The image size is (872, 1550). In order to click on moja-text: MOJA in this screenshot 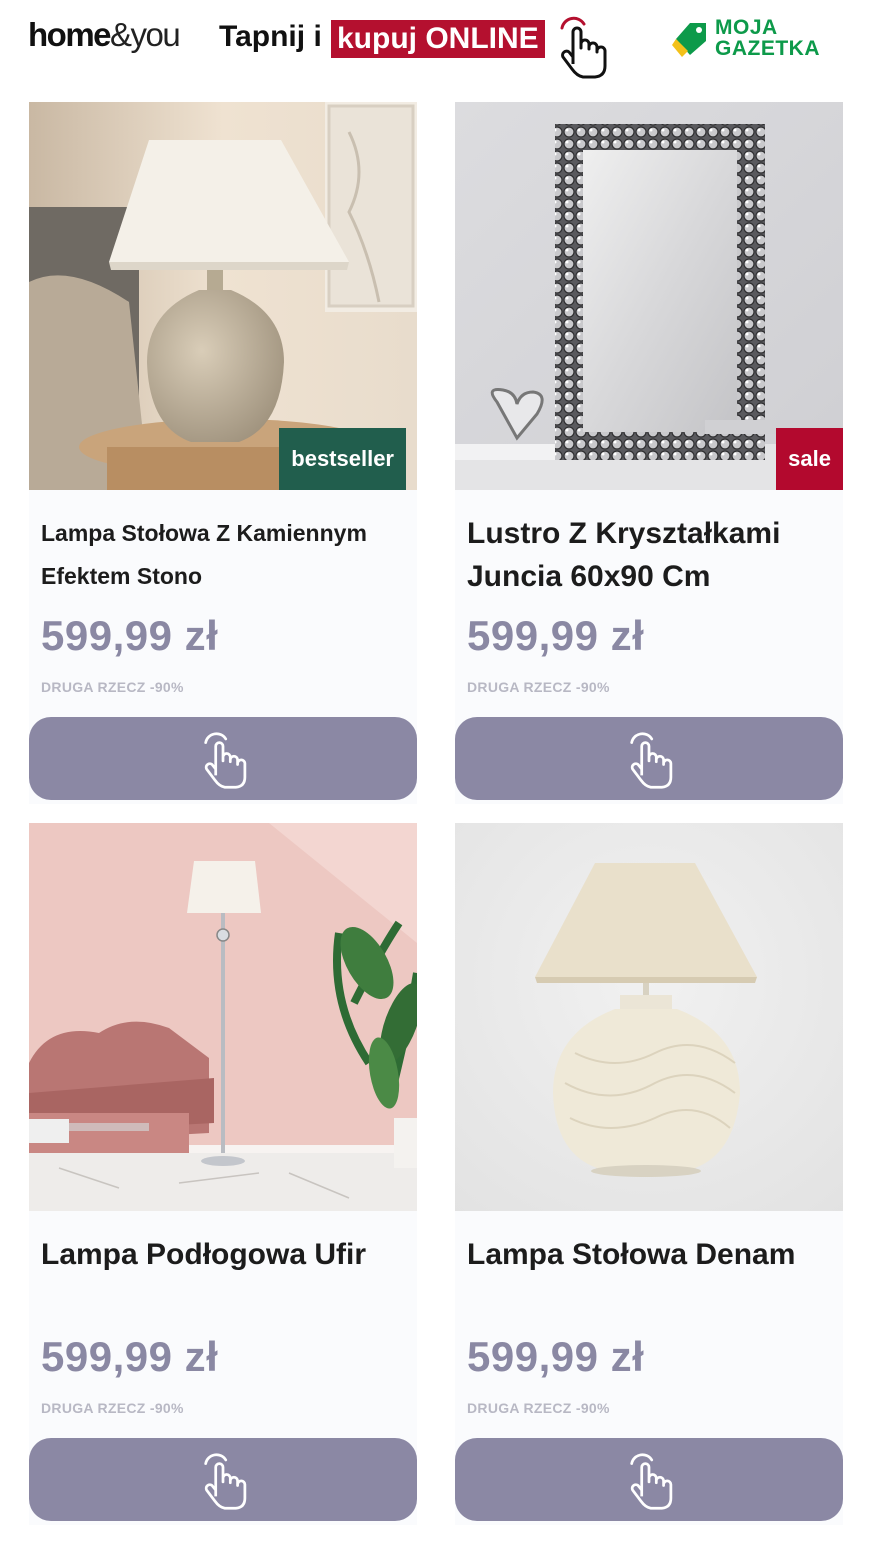, I will do `click(746, 27)`.